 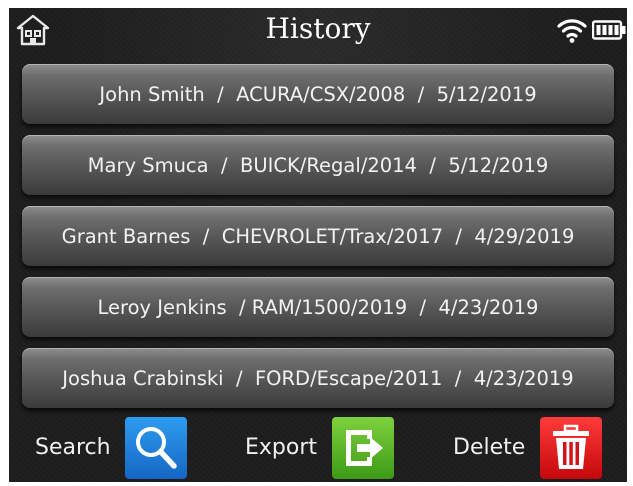 I want to click on battery-icon, so click(x=609, y=30).